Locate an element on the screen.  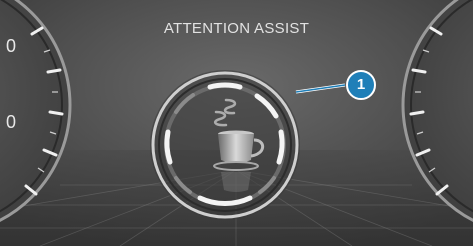
screen-title: ATTENTION ASSIST is located at coordinates (236, 28).